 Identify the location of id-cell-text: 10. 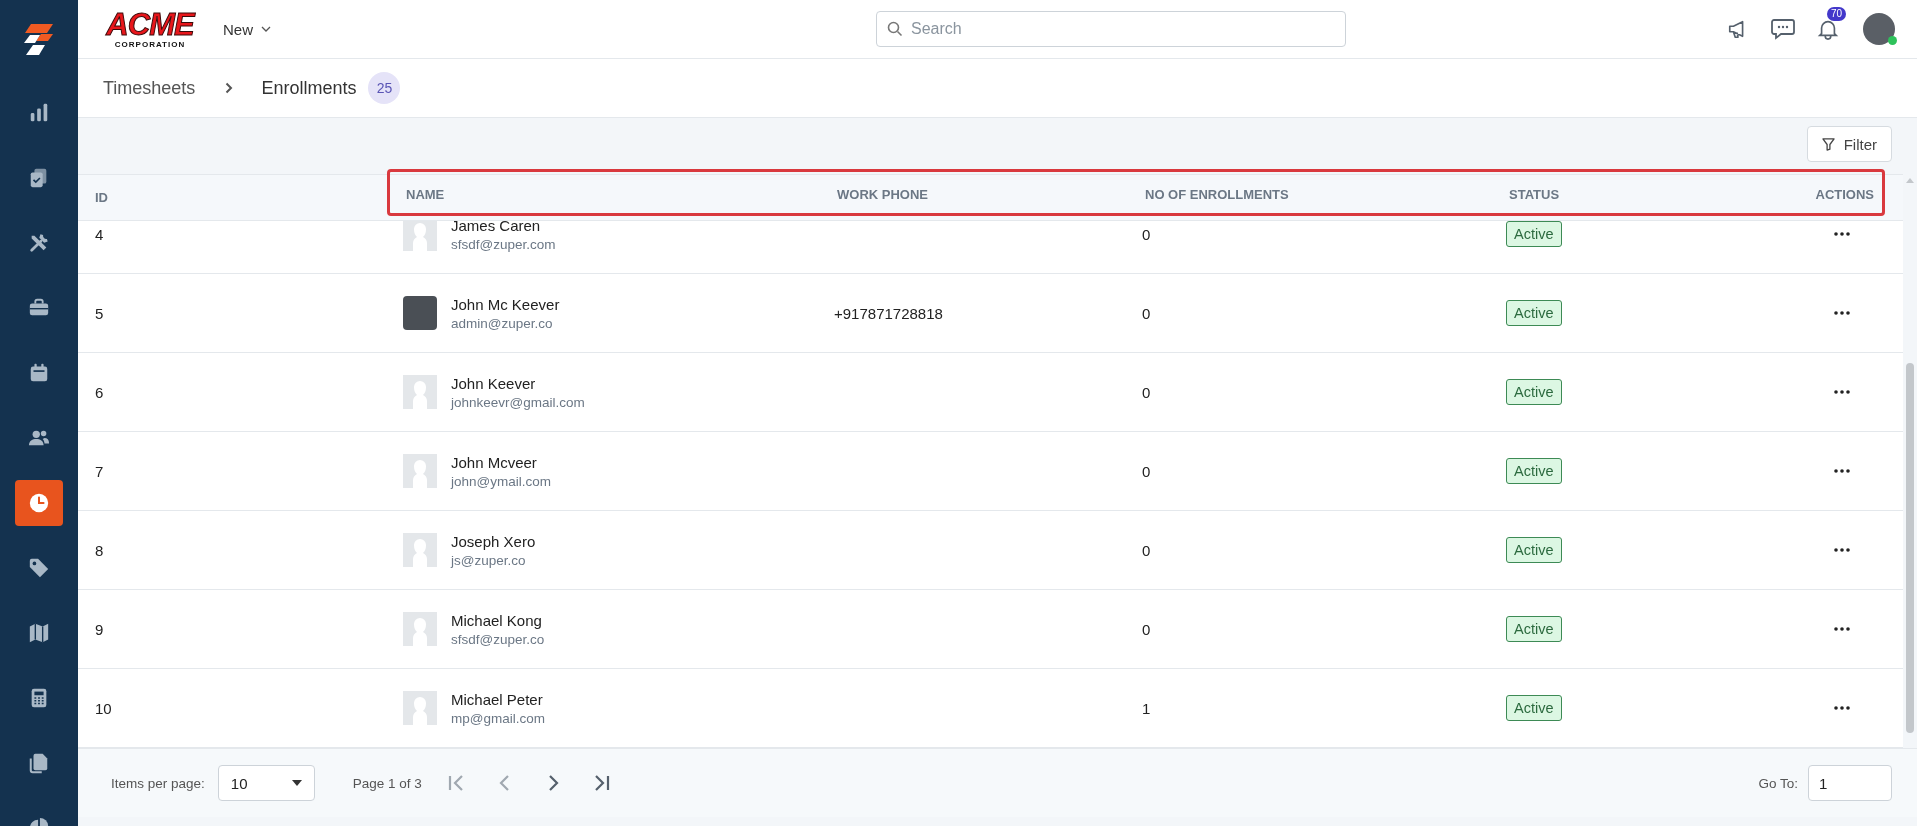
(103, 708).